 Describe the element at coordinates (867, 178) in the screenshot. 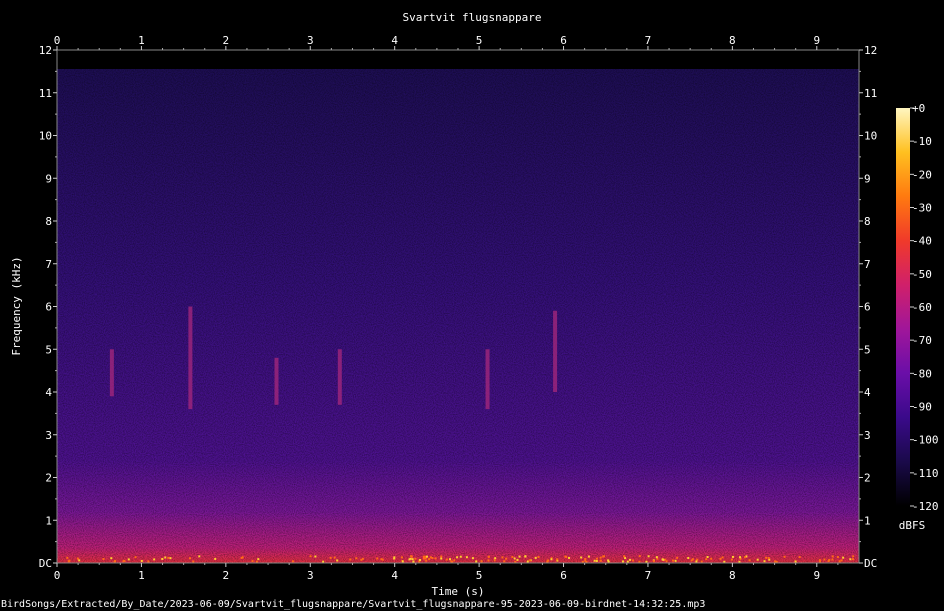

I see `y-tick-label-right: 9` at that location.